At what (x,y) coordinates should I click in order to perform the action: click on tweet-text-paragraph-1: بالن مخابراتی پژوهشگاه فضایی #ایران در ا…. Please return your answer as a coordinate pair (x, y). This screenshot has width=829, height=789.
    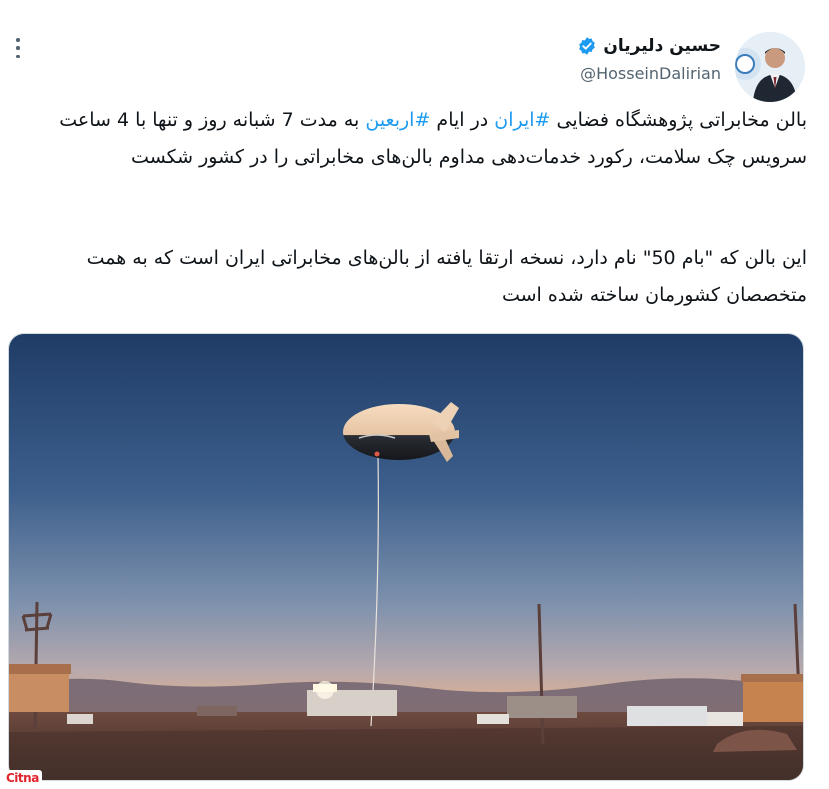
    Looking at the image, I should click on (409, 139).